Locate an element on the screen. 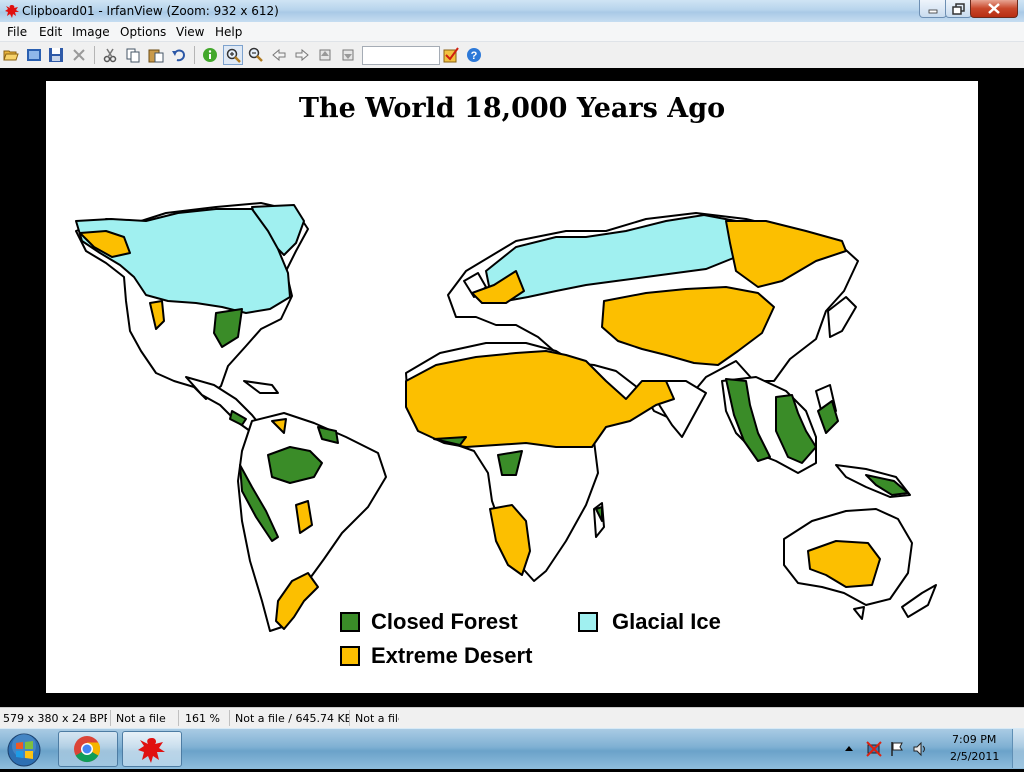  menu-help: Help is located at coordinates (228, 32).